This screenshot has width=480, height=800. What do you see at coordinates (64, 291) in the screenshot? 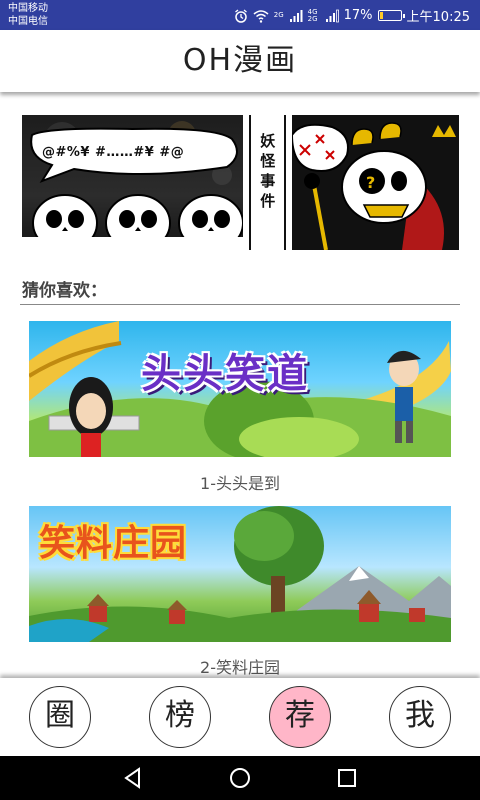
I see `section-title: 猜你喜欢：` at bounding box center [64, 291].